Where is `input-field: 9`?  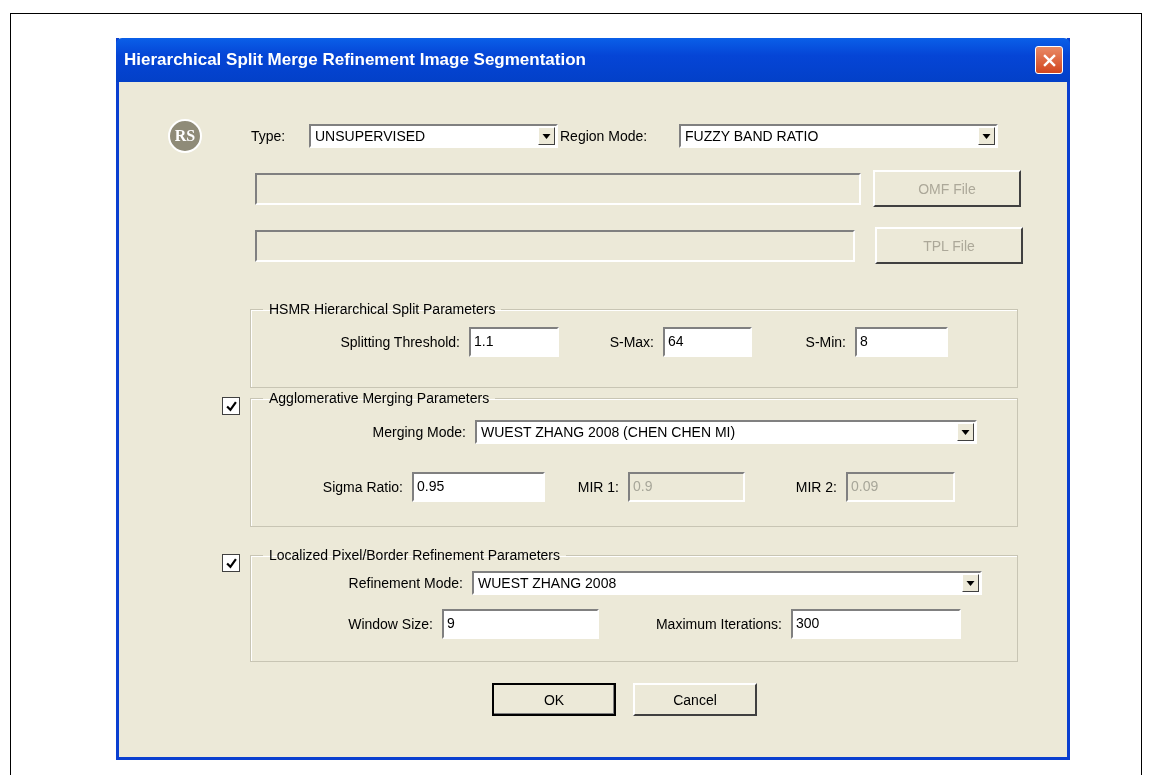
input-field: 9 is located at coordinates (520, 624).